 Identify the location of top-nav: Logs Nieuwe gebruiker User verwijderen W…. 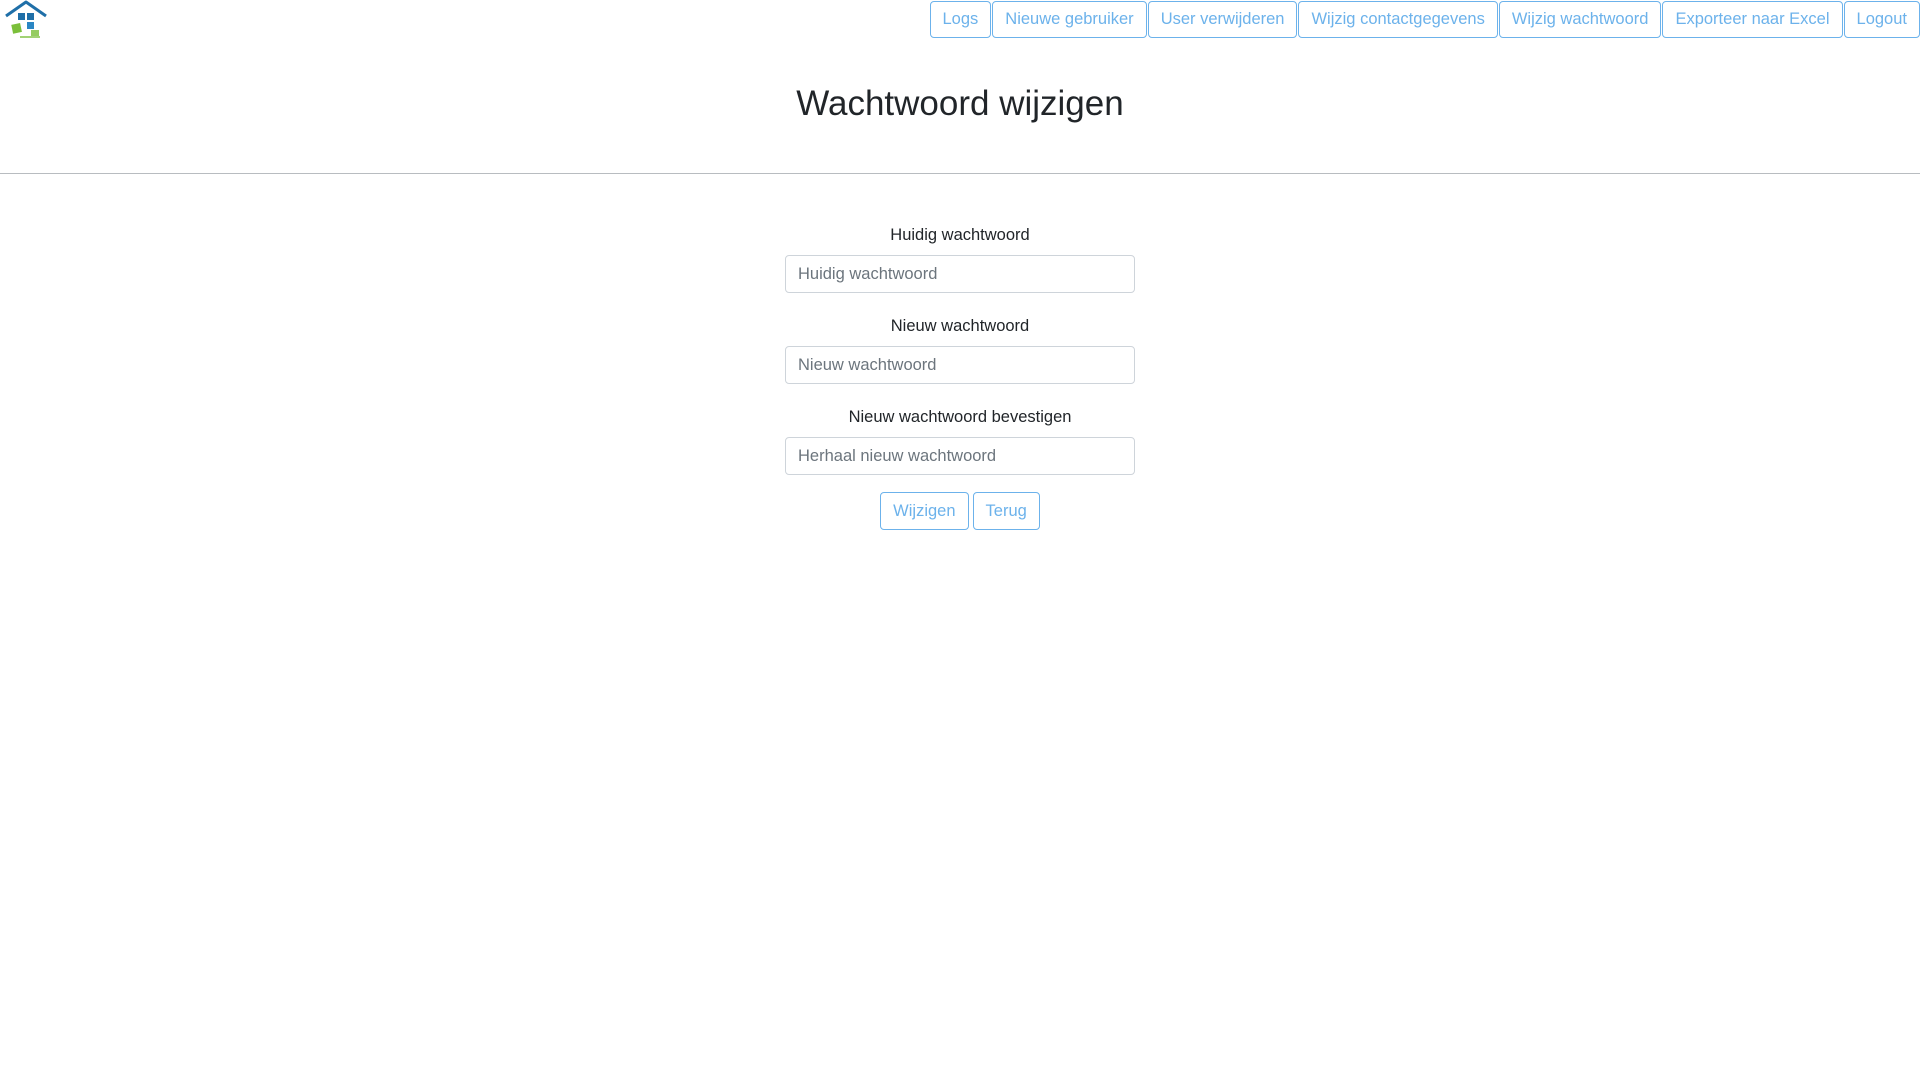
(1424, 19).